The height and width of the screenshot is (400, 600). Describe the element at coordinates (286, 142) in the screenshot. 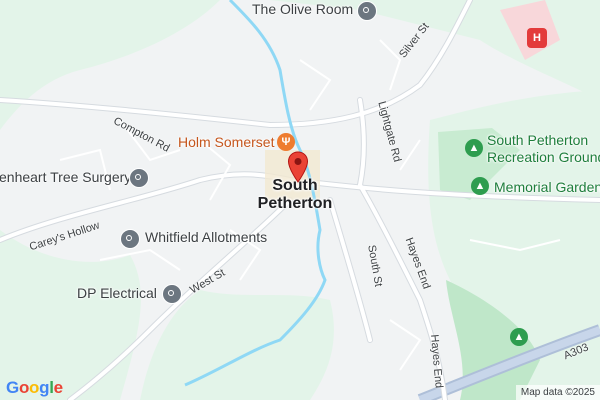

I see `restaurant-icon: Ψ` at that location.